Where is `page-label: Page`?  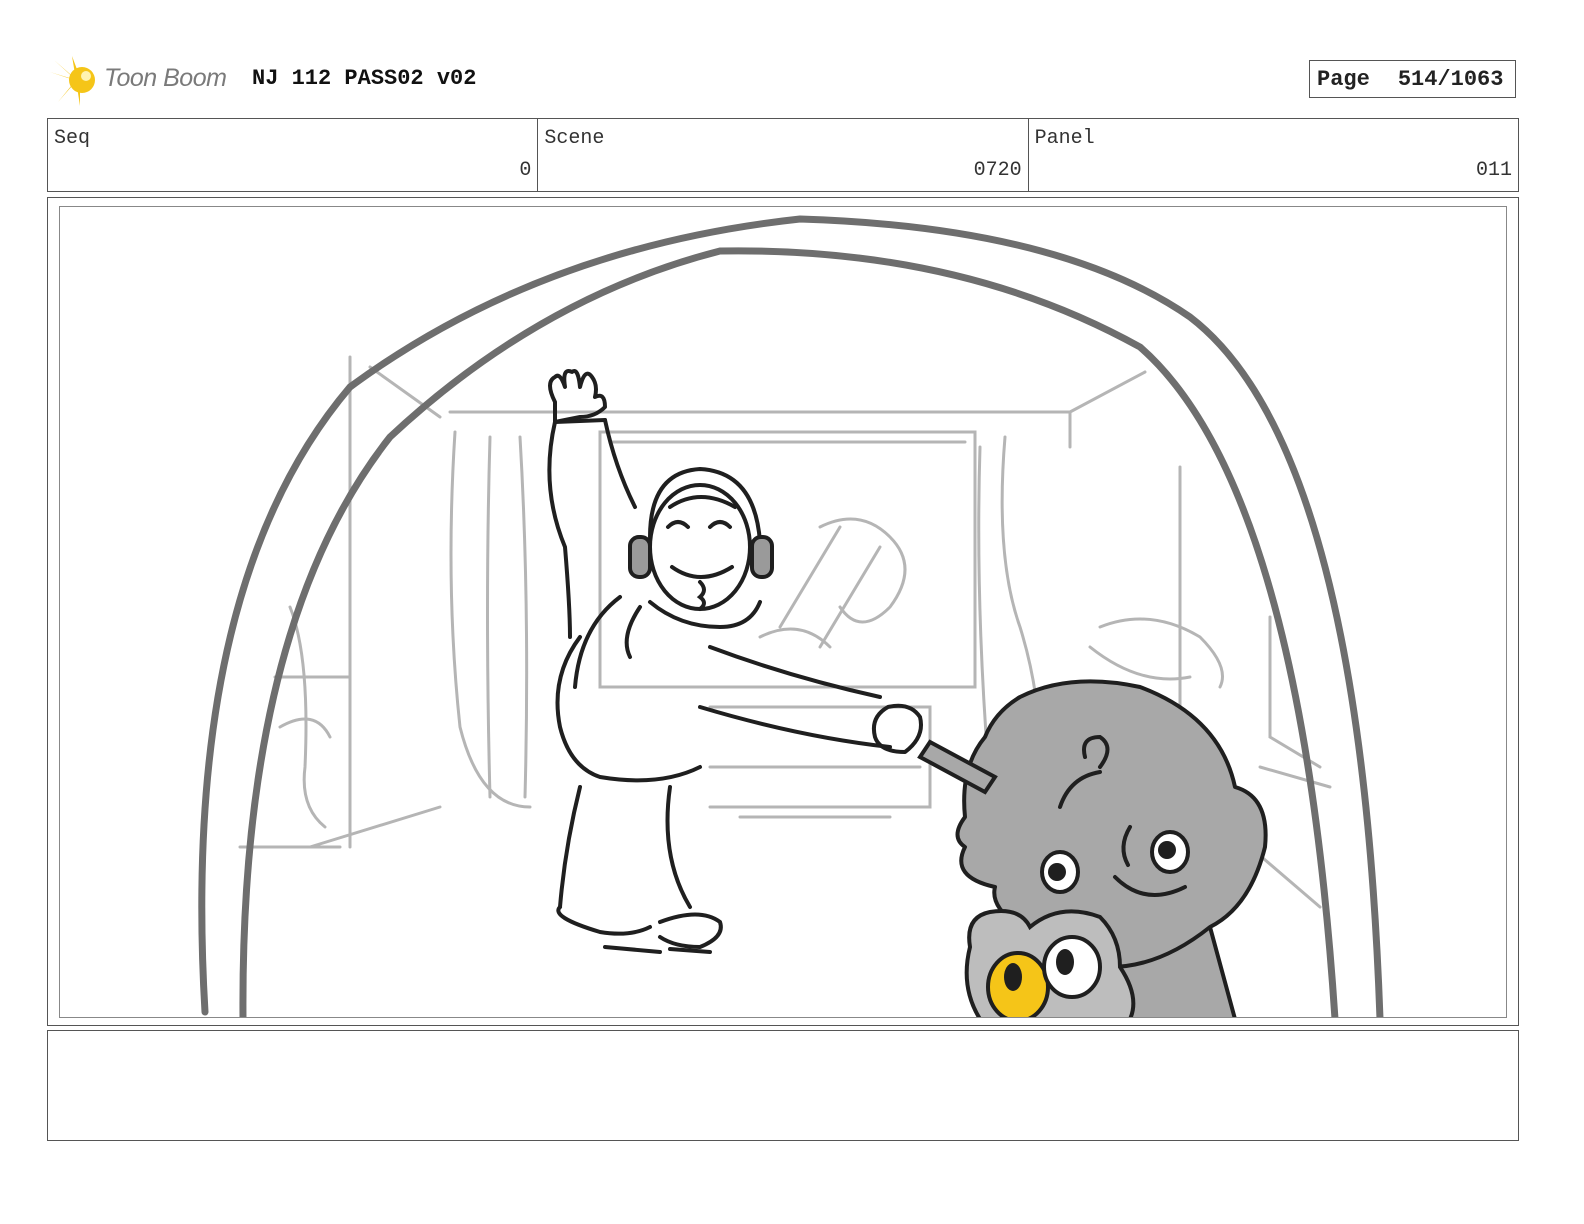
page-label: Page is located at coordinates (1343, 79).